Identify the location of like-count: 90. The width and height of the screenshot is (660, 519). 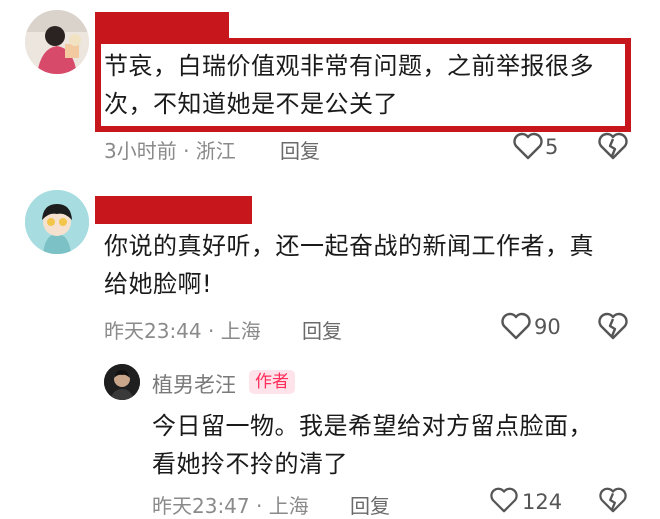
(547, 327).